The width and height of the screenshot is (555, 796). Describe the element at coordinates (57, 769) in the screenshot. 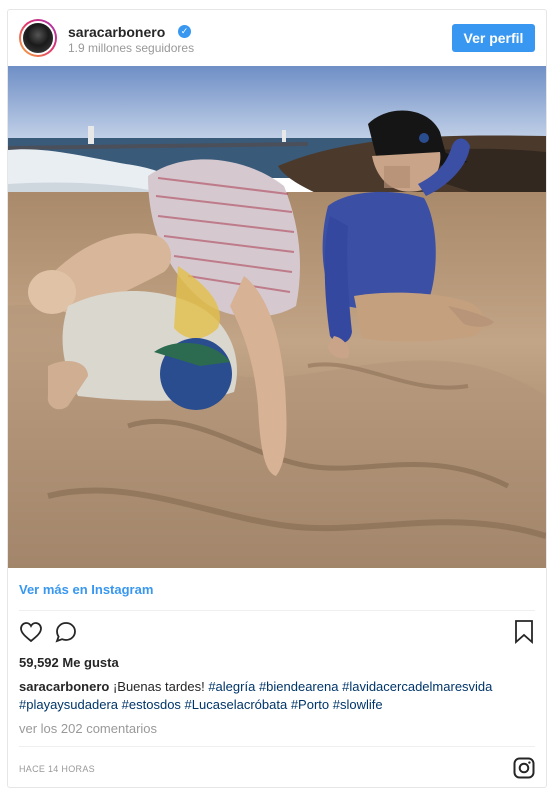

I see `post-timestamp: HACE 14 HORAS` at that location.